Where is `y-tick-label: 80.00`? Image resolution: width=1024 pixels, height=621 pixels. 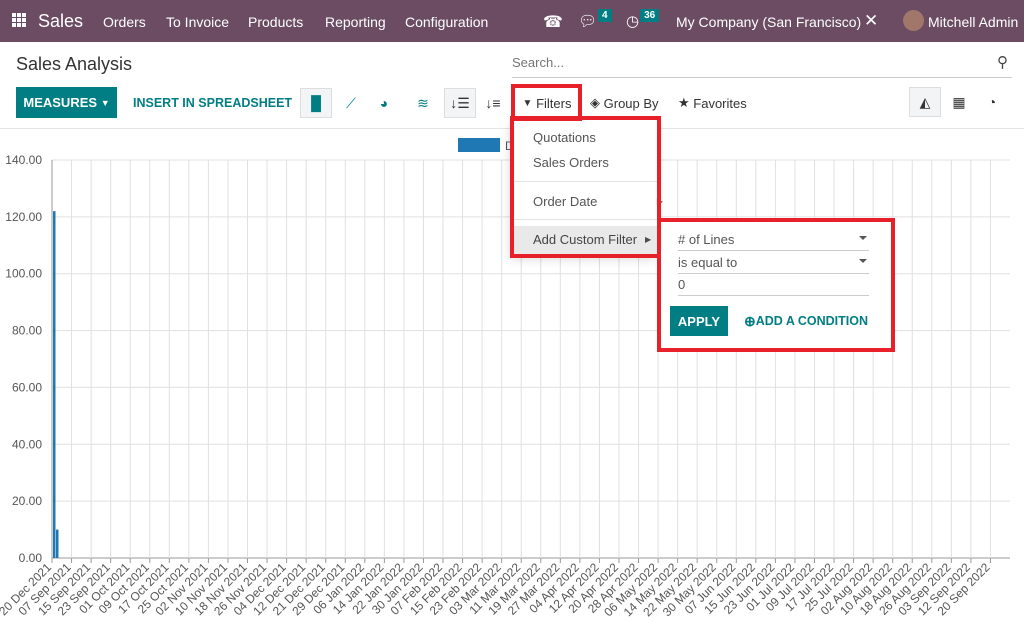 y-tick-label: 80.00 is located at coordinates (27, 331).